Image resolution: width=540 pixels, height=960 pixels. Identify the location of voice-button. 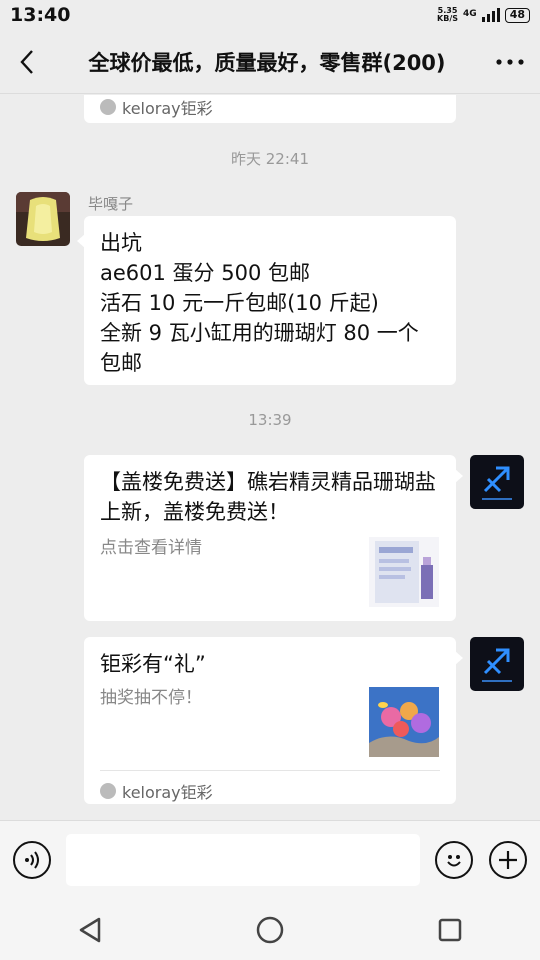
(32, 860).